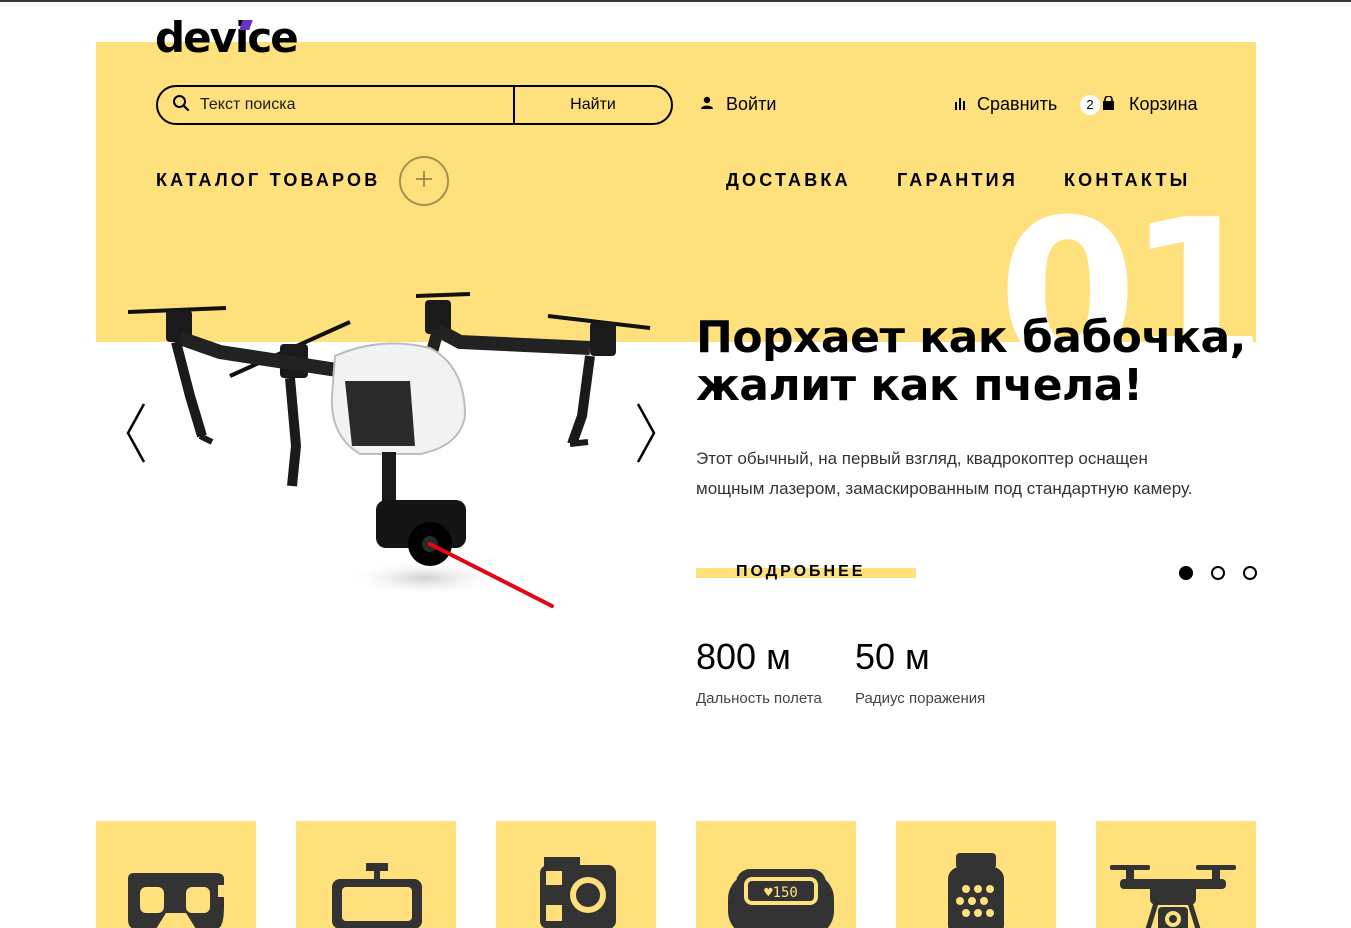  I want to click on search-input, so click(350, 105).